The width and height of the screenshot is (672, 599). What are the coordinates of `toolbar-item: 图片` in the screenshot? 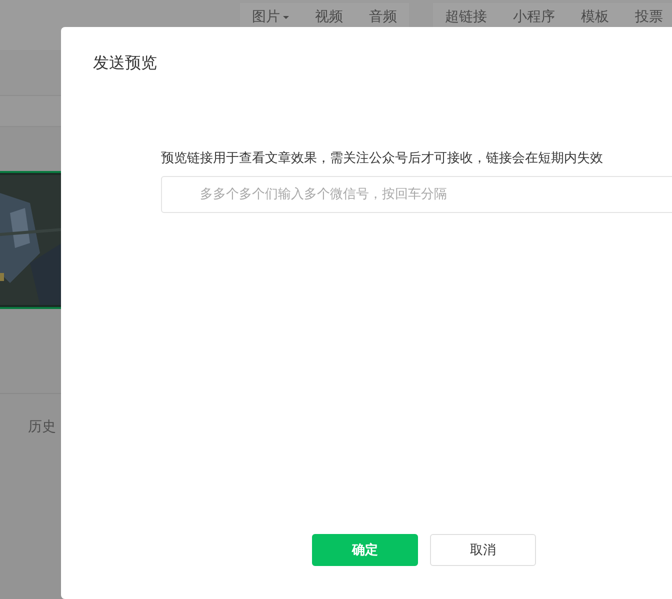 It's located at (270, 17).